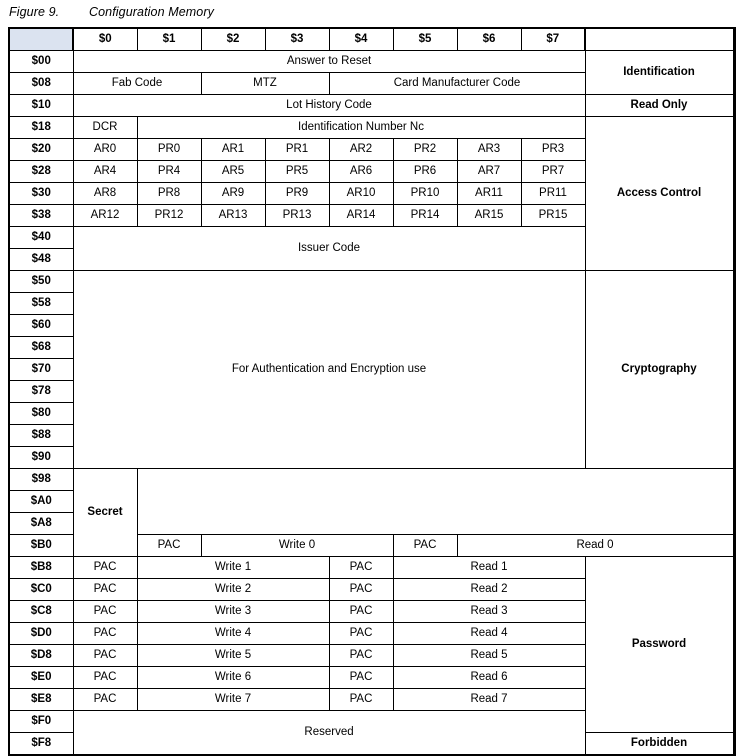 This screenshot has height=756, width=744. What do you see at coordinates (659, 744) in the screenshot?
I see `zone-label-forbidden: Forbidden` at bounding box center [659, 744].